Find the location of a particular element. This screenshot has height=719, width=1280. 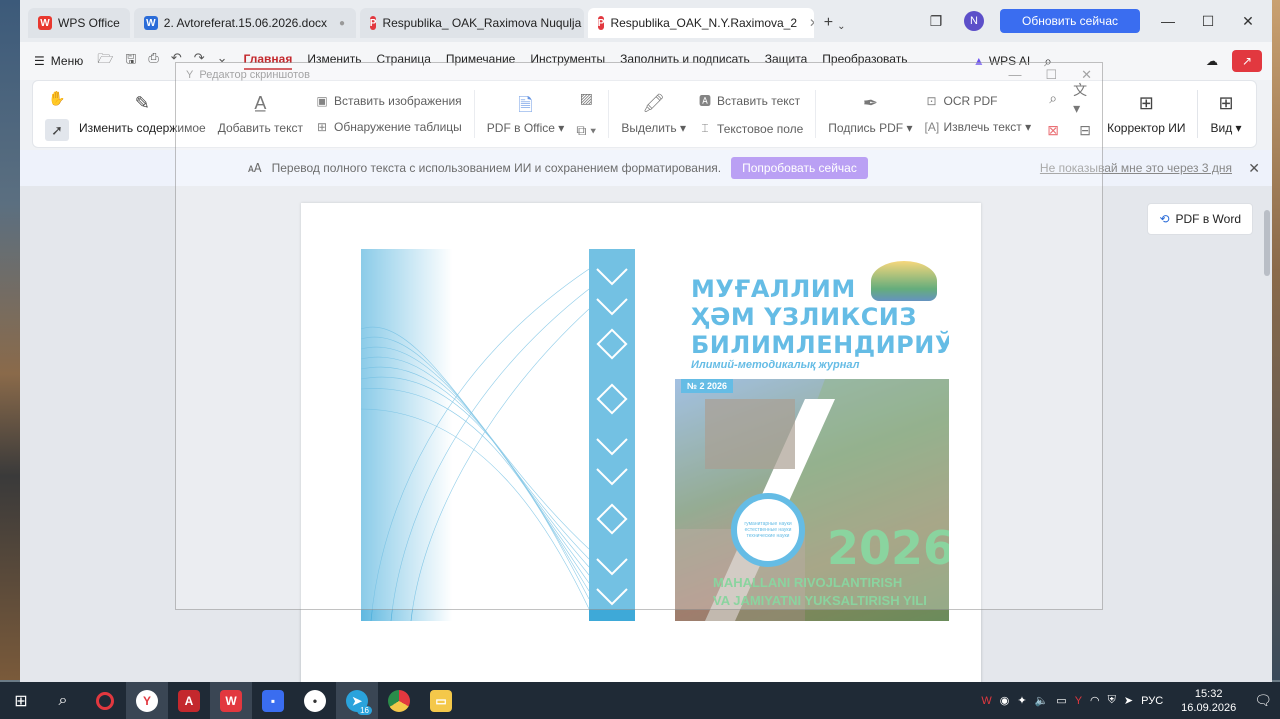

file-explorer-icon: ▭ is located at coordinates (441, 700).